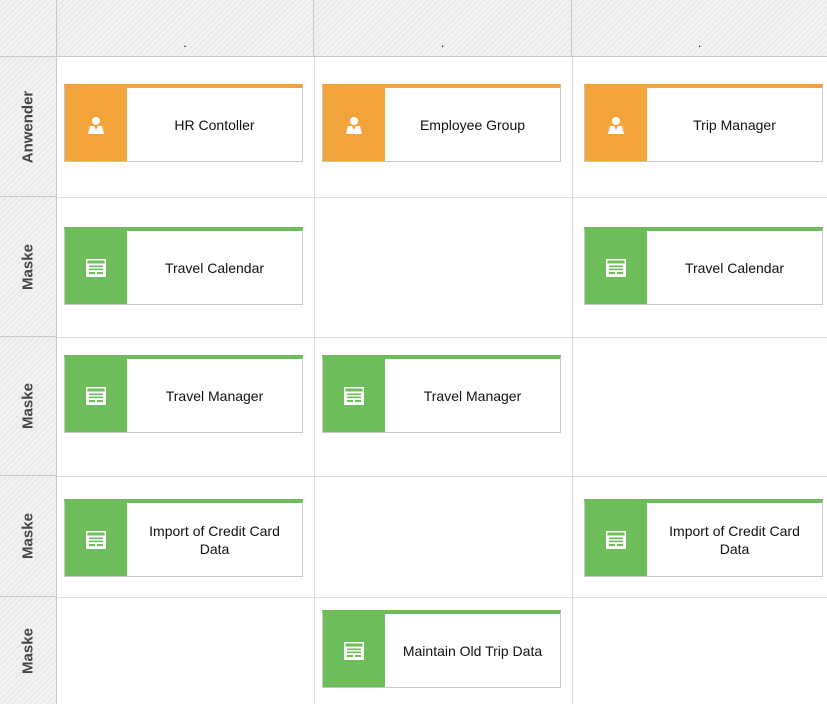 The width and height of the screenshot is (827, 704). I want to click on row-header-maske-2: Maske, so click(28, 406).